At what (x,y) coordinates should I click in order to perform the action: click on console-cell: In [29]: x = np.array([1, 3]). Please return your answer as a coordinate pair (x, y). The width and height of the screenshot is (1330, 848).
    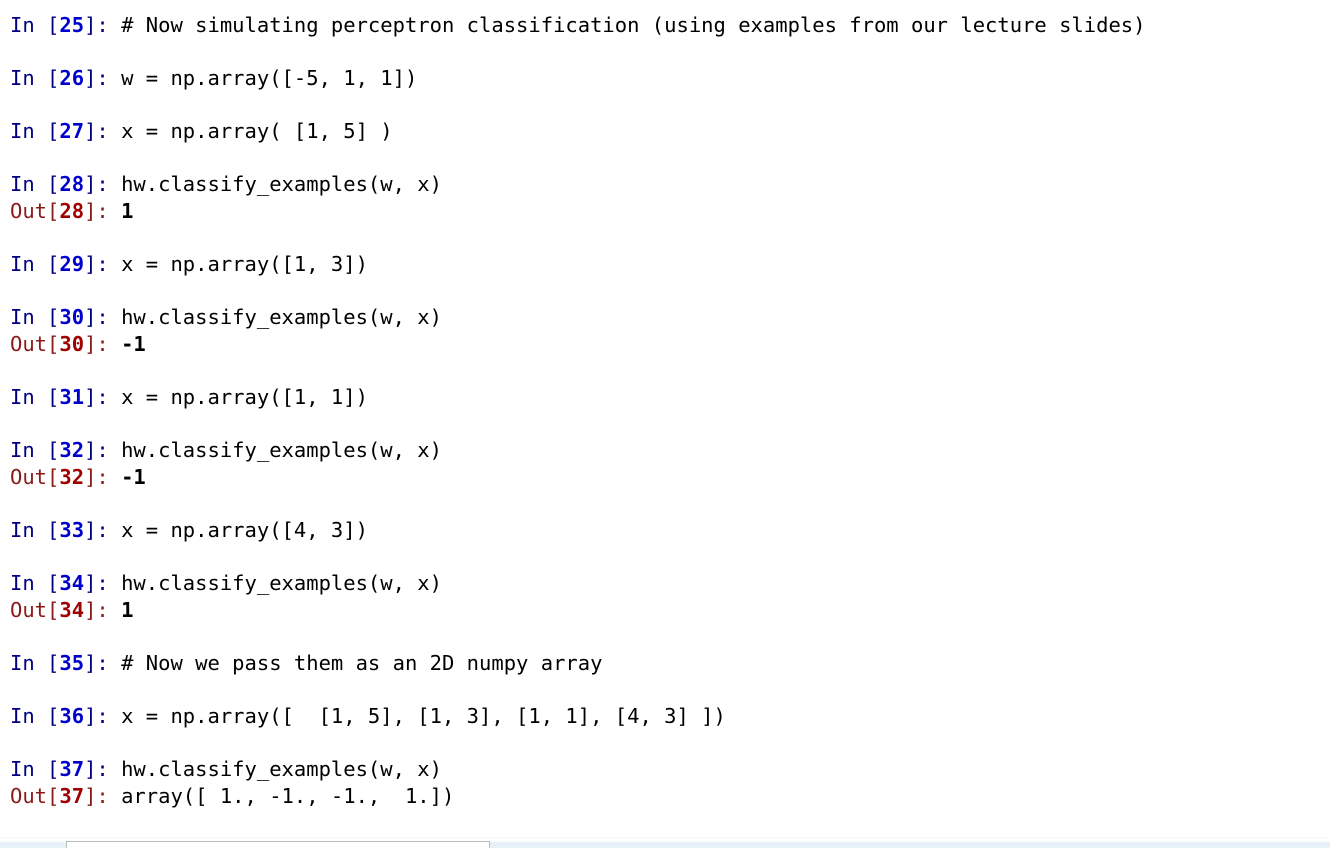
    Looking at the image, I should click on (670, 264).